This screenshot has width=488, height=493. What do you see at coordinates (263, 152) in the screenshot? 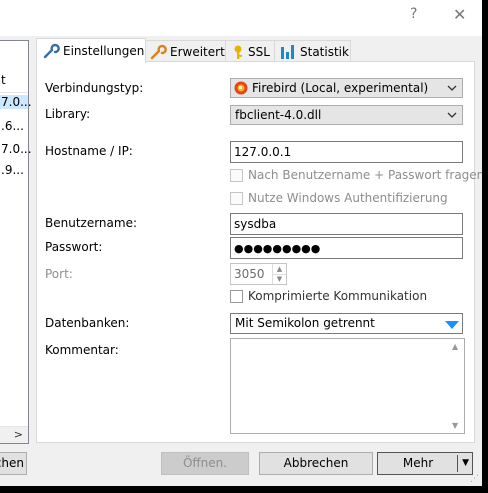
I see `hostname-value: 127.0.0.1` at bounding box center [263, 152].